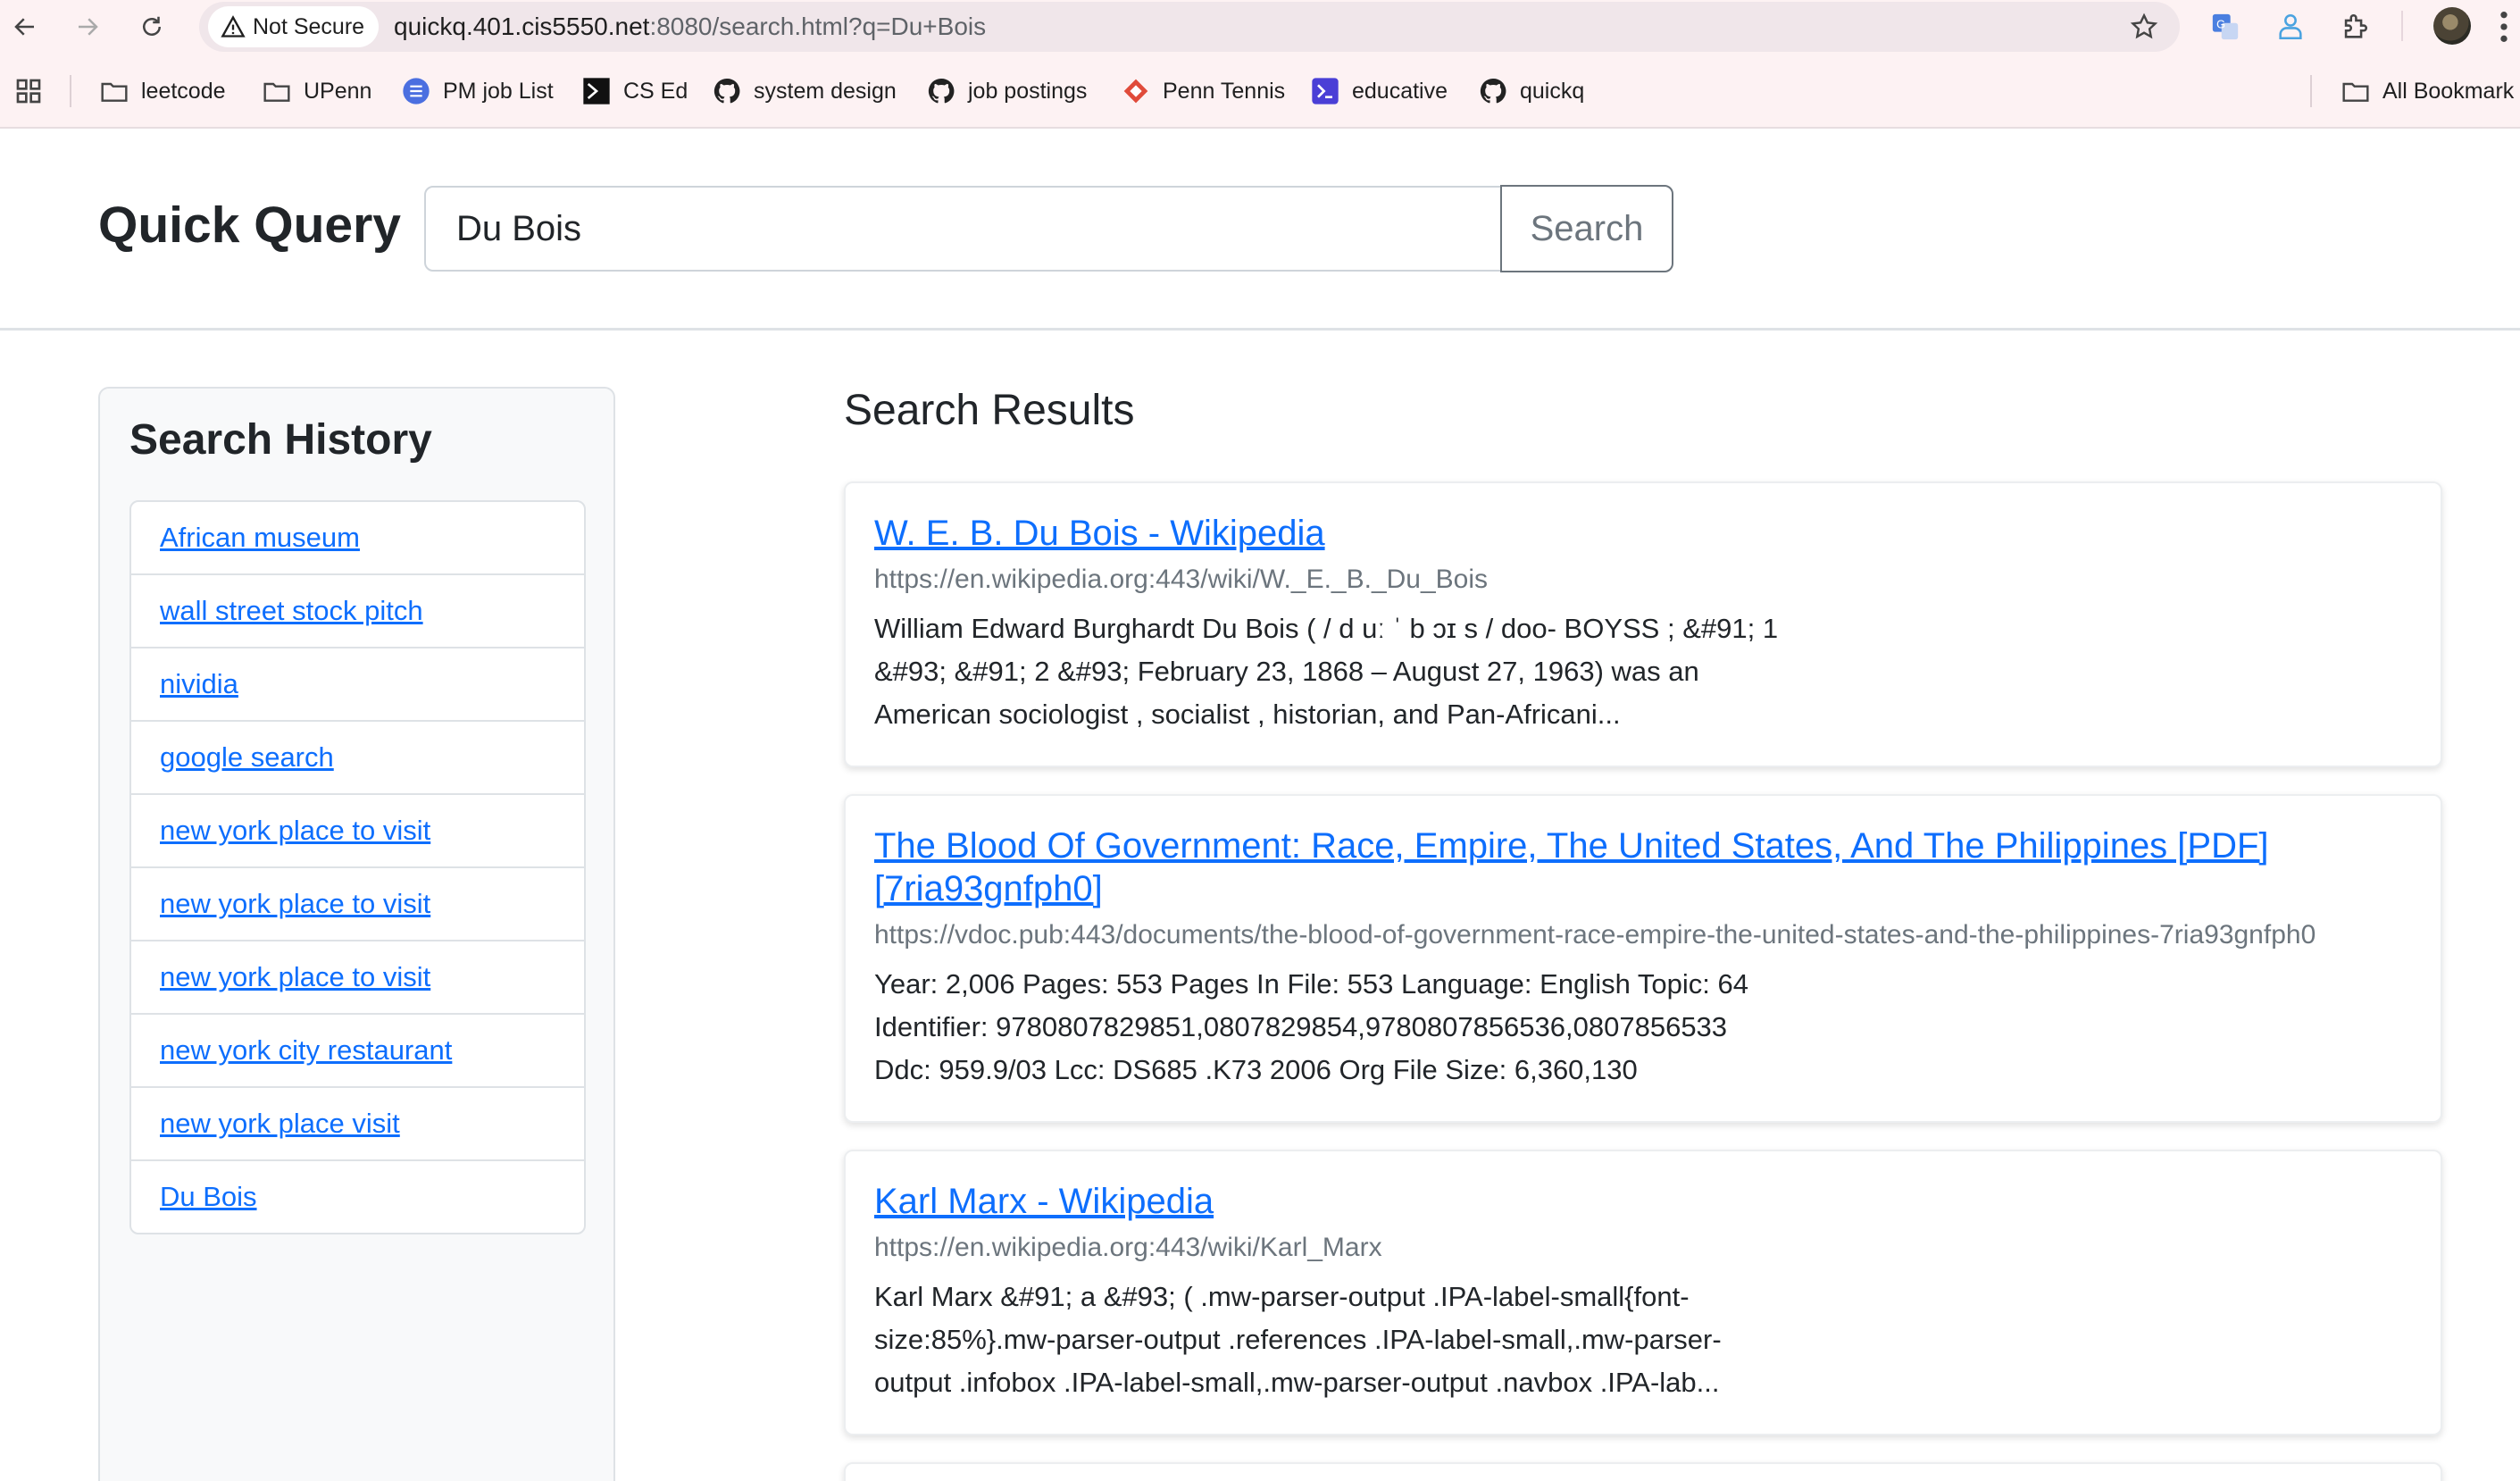  Describe the element at coordinates (2354, 26) in the screenshot. I see `extensions-button` at that location.